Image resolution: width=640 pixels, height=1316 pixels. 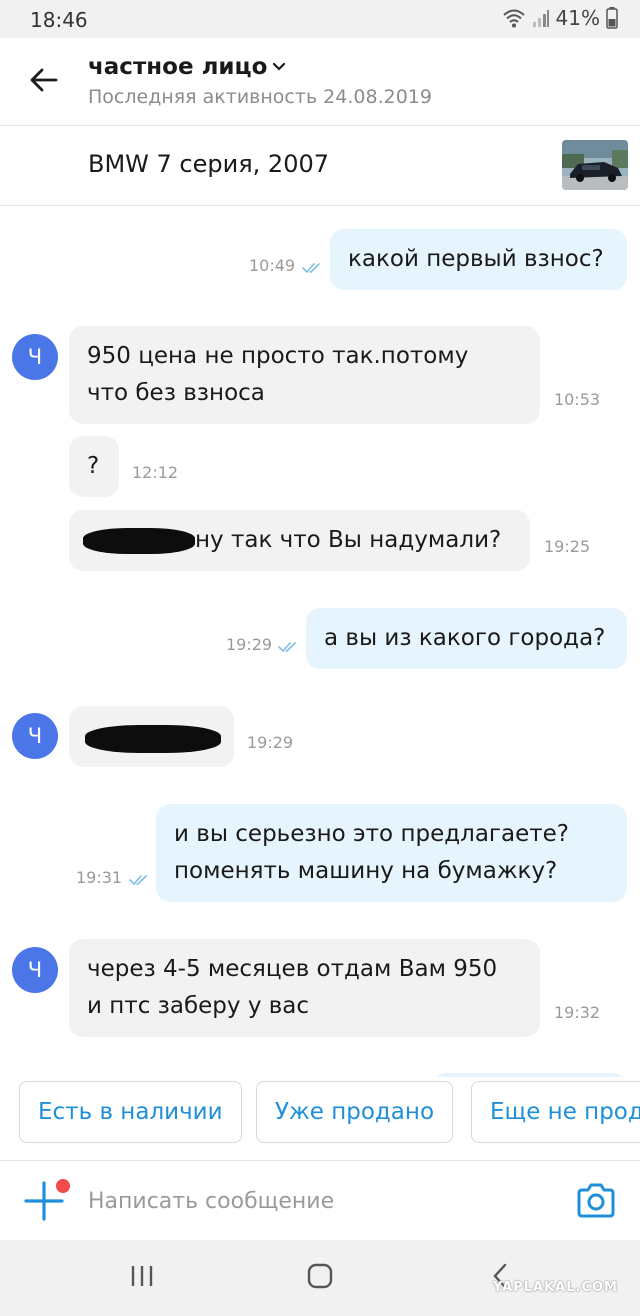 What do you see at coordinates (272, 265) in the screenshot?
I see `message-time: 10:49` at bounding box center [272, 265].